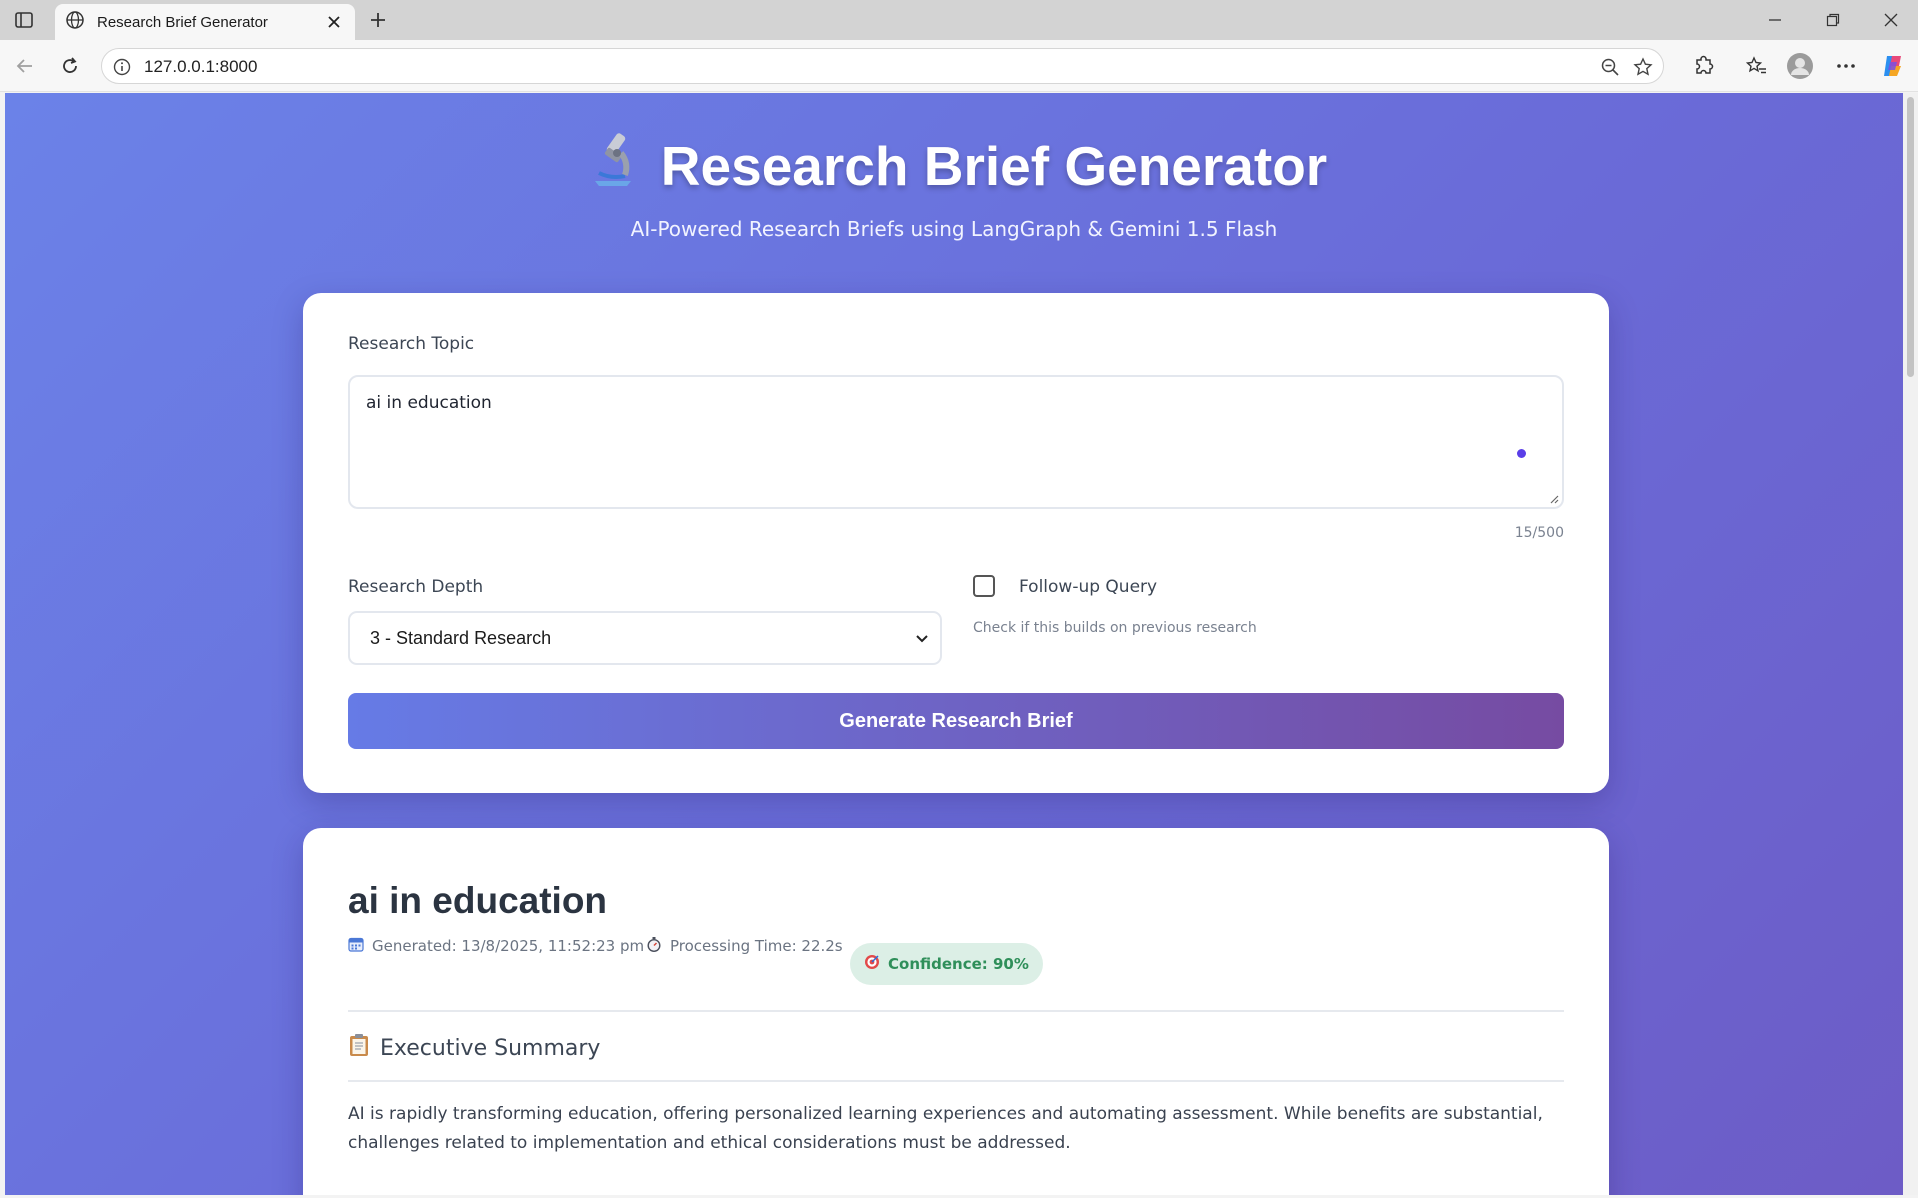 The width and height of the screenshot is (1918, 1198). What do you see at coordinates (872, 964) in the screenshot?
I see `target-icon` at bounding box center [872, 964].